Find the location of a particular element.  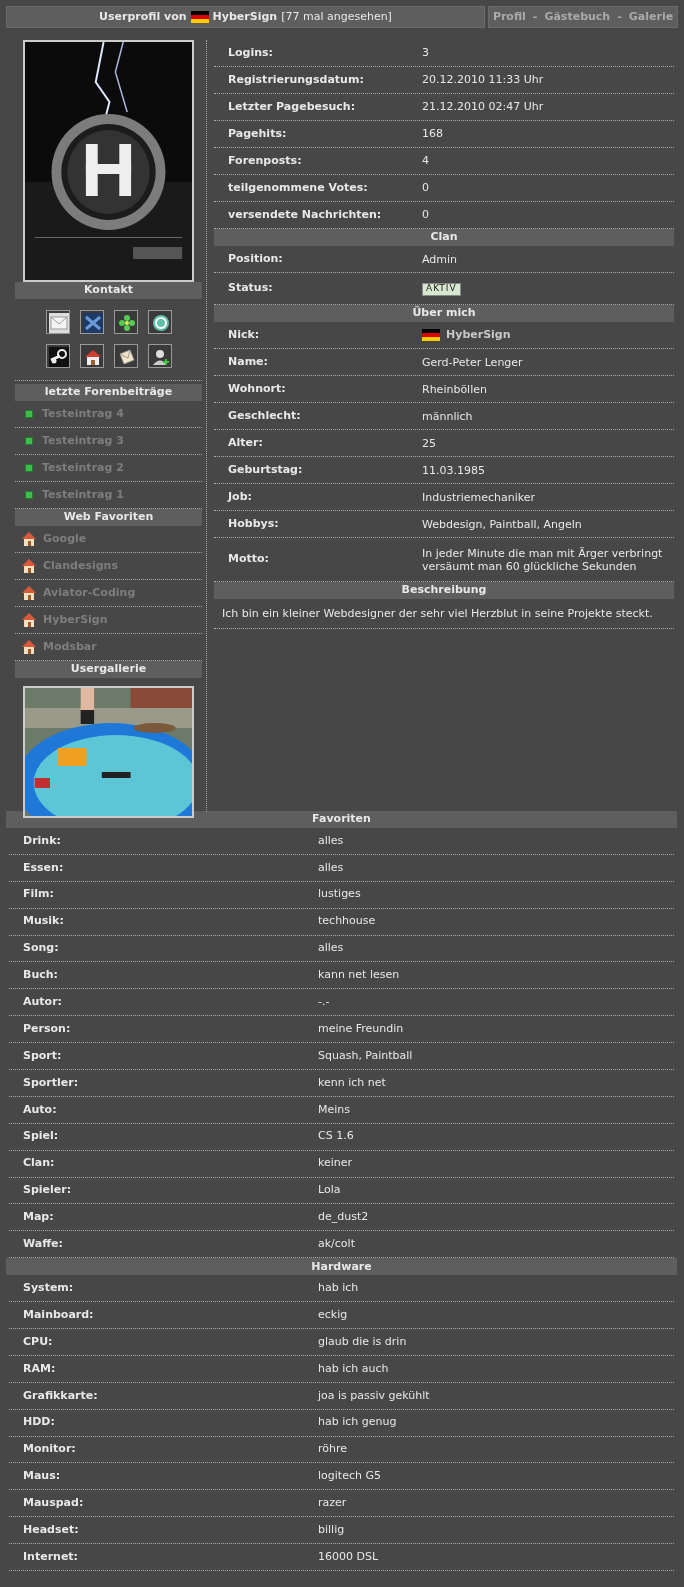

field-label: Drink: is located at coordinates (42, 840).